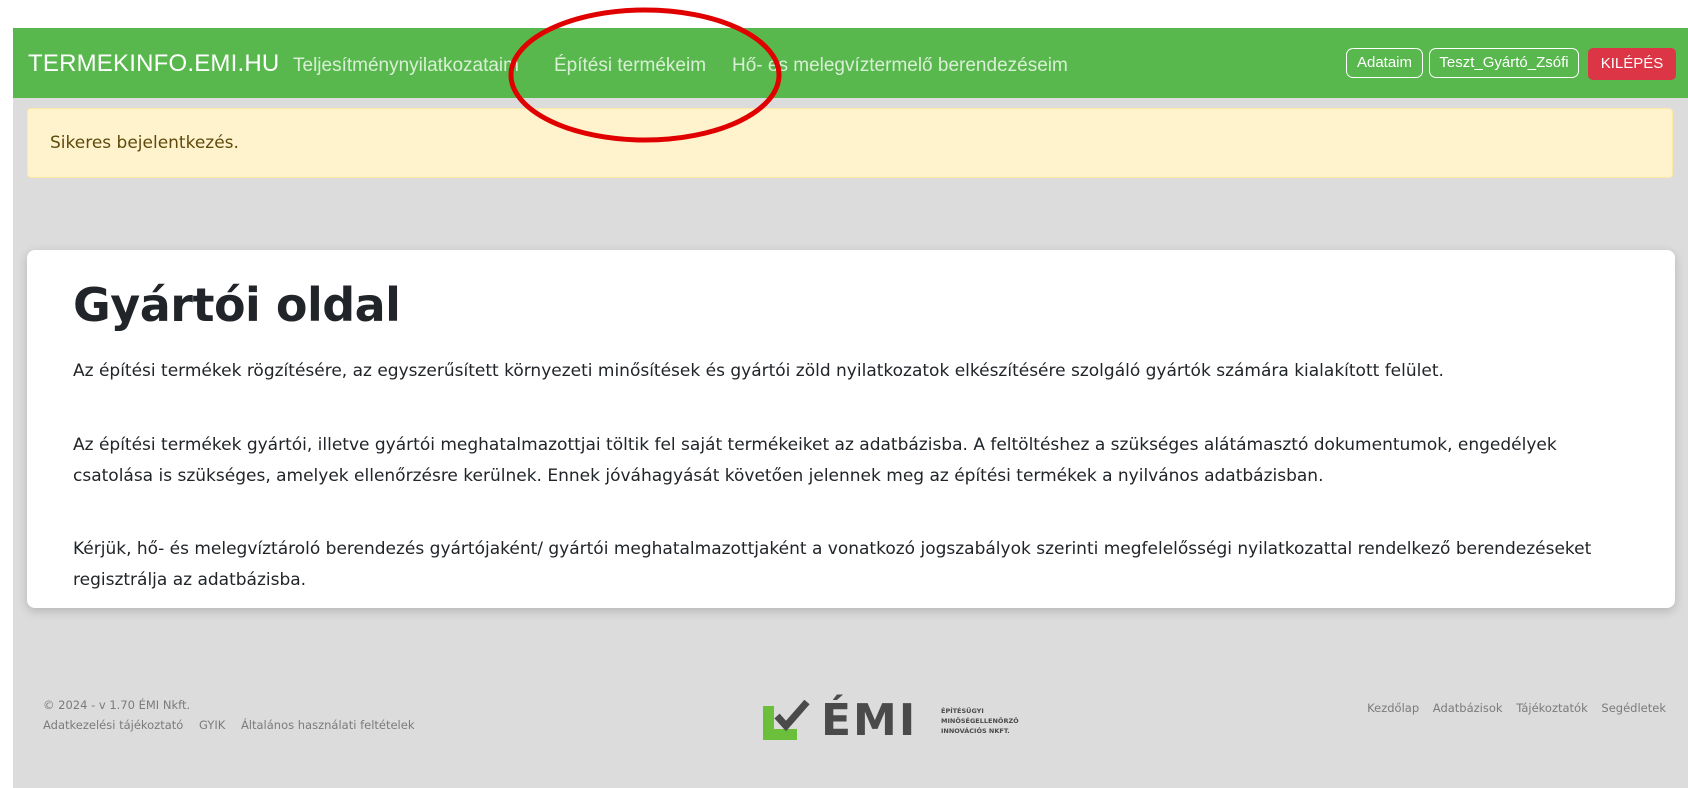 The height and width of the screenshot is (788, 1688). Describe the element at coordinates (212, 725) in the screenshot. I see `footer-link-faq: GYIK` at that location.